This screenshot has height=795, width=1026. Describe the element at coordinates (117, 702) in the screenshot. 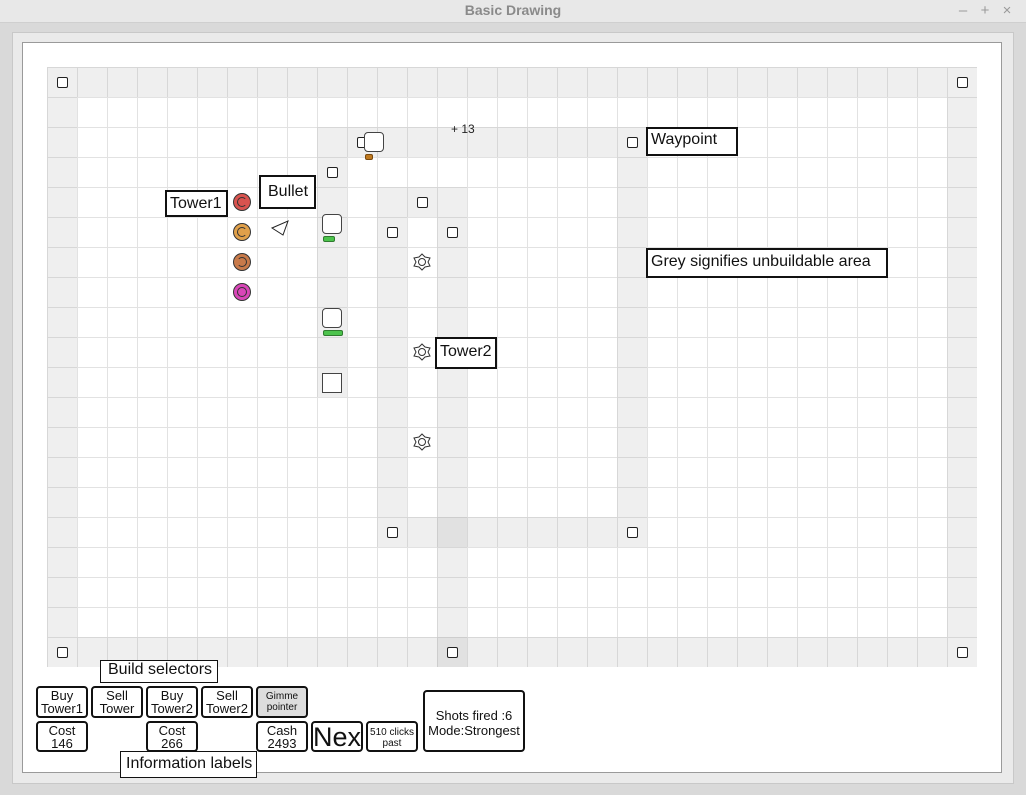

I see `sell-tower-button: Sell Tower` at that location.